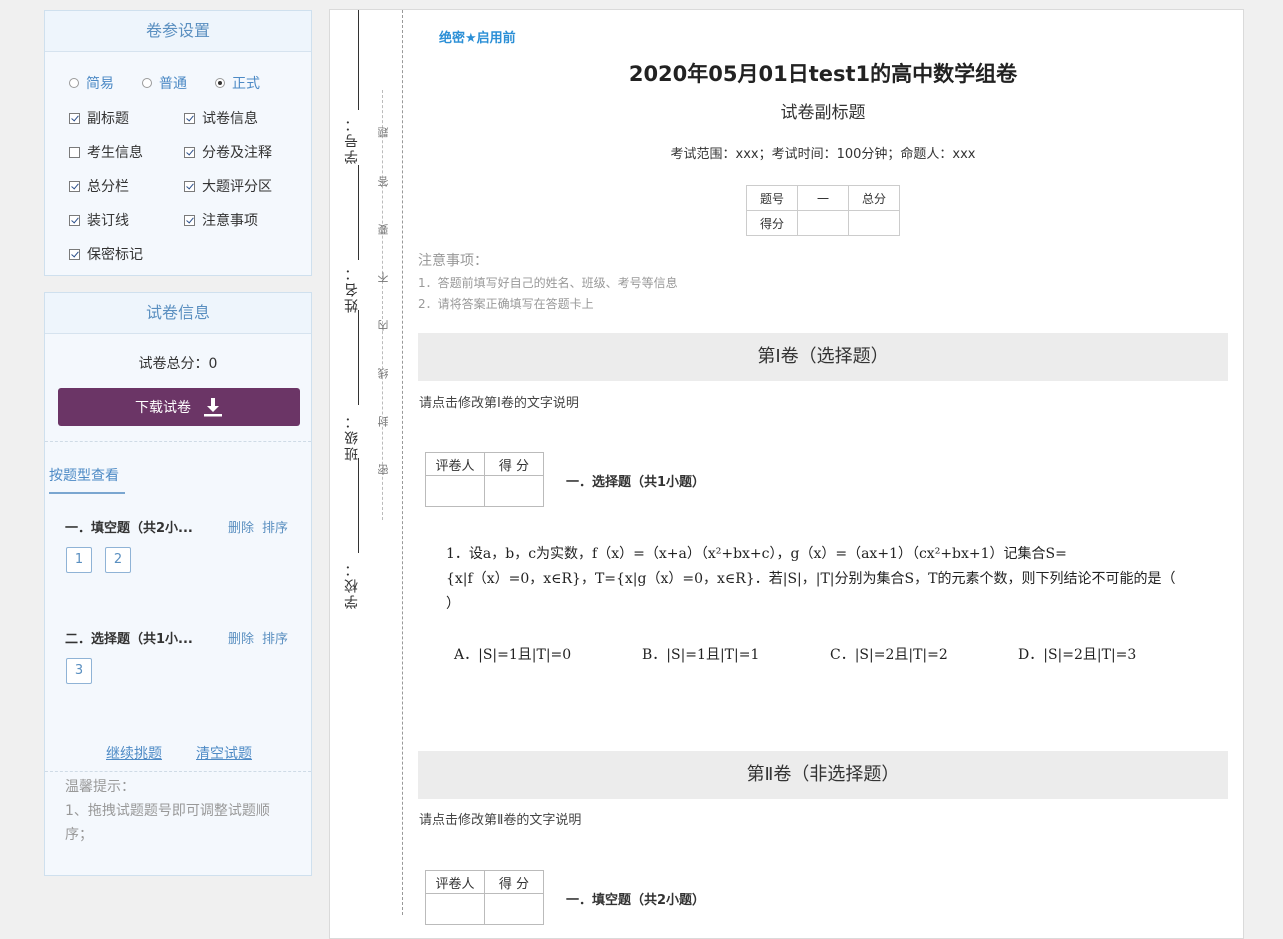 The height and width of the screenshot is (939, 1283). Describe the element at coordinates (79, 560) in the screenshot. I see `question-number-button: 1` at that location.